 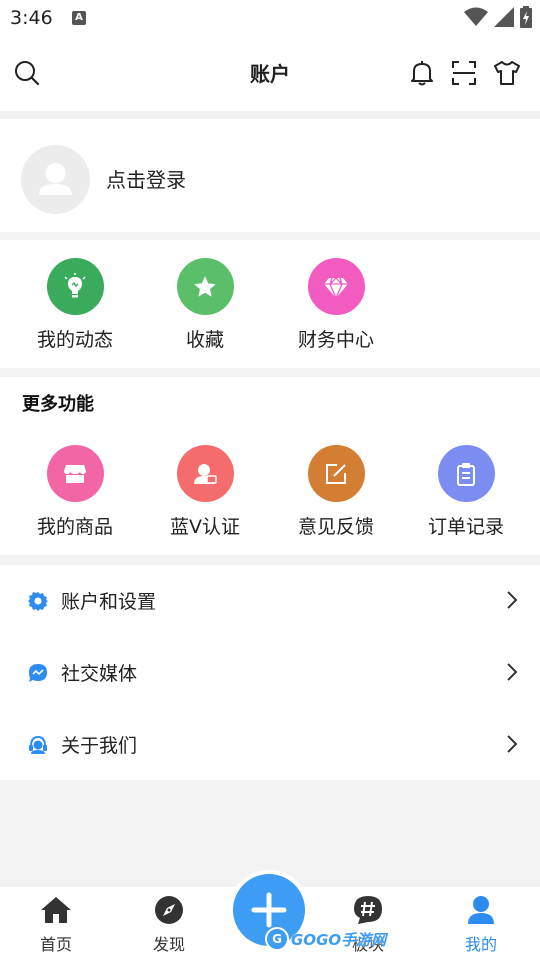 What do you see at coordinates (465, 527) in the screenshot?
I see `feature-label: 订单记录` at bounding box center [465, 527].